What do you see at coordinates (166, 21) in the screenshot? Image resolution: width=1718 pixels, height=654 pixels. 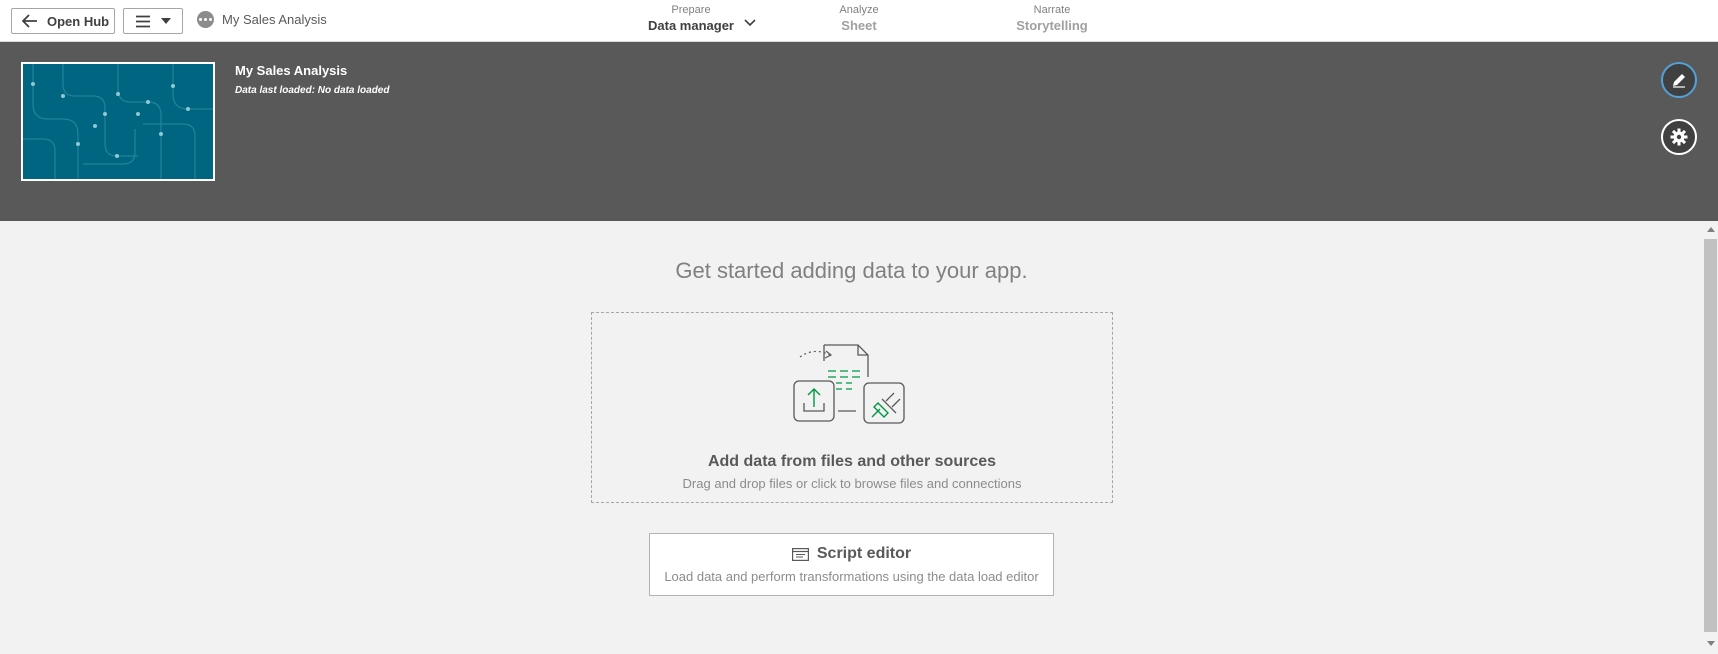 I see `caret-down-icon` at bounding box center [166, 21].